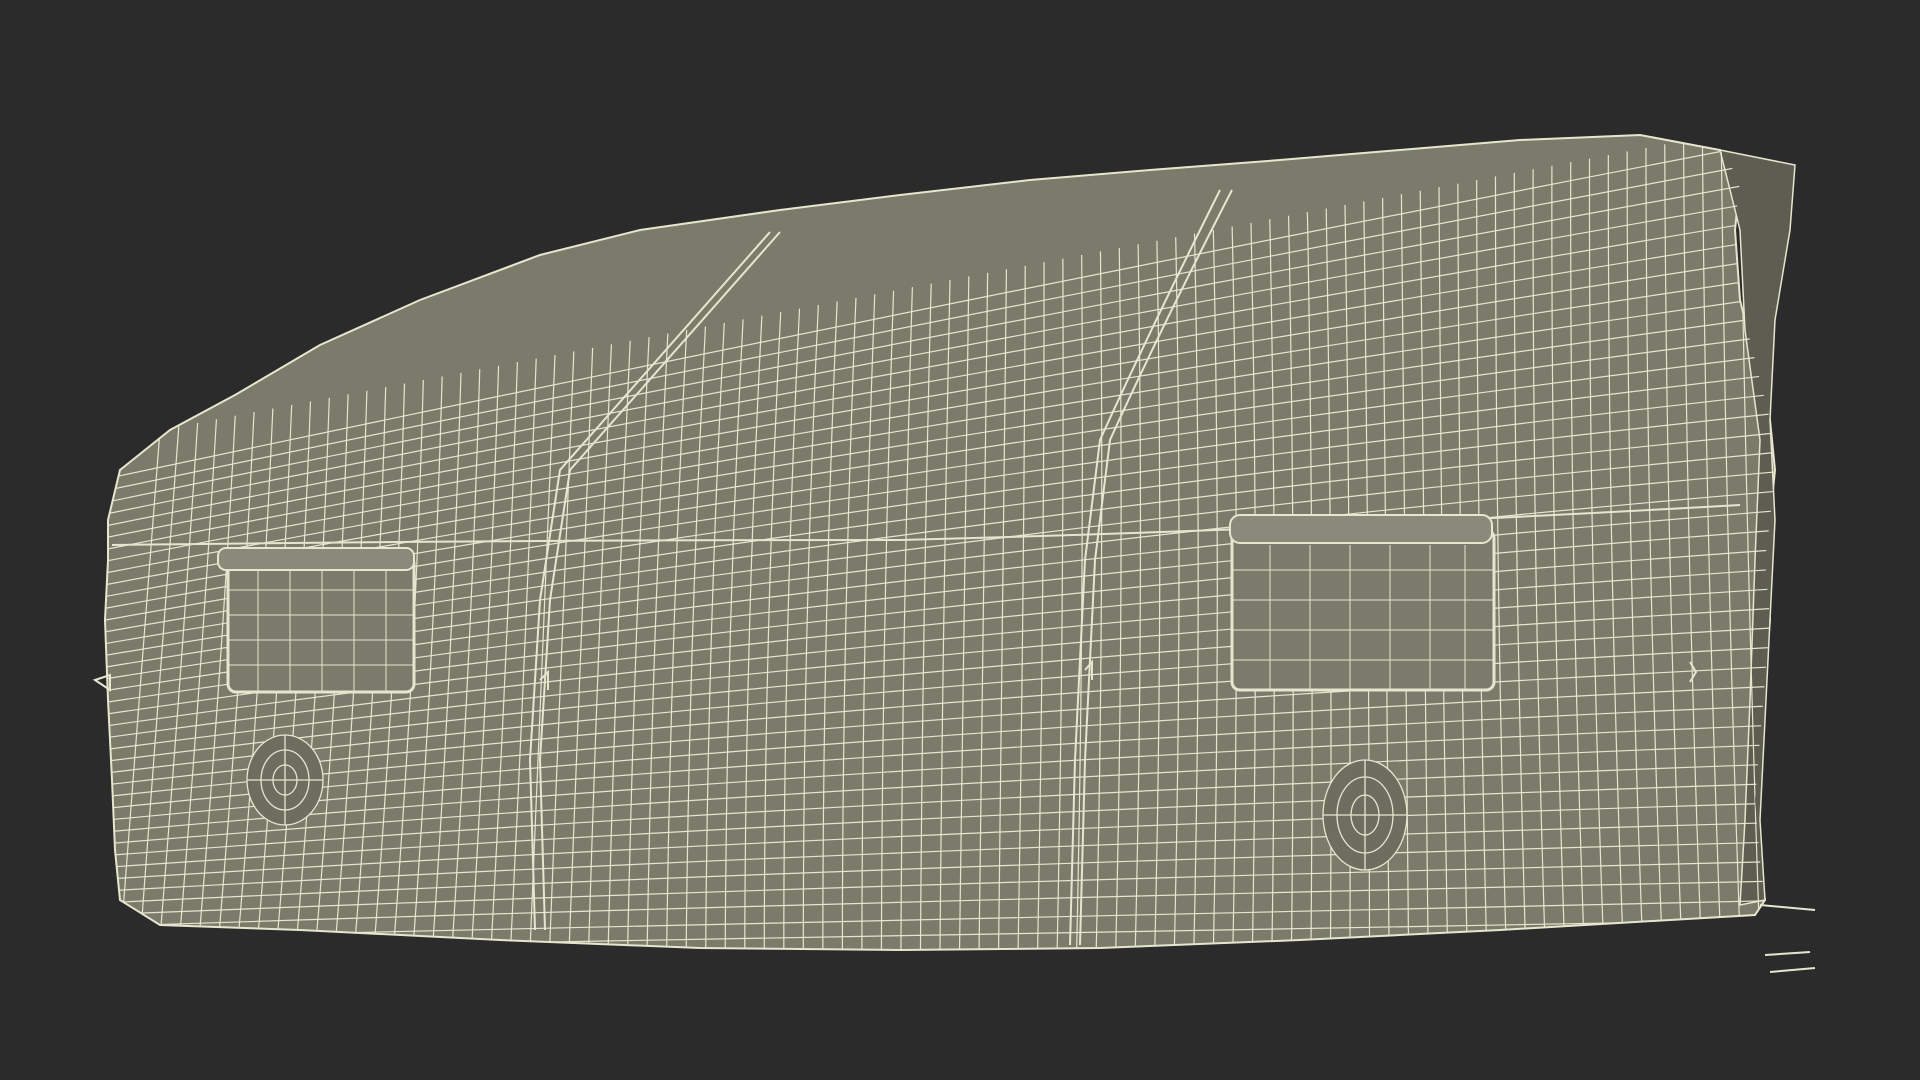 This screenshot has height=1080, width=1920. What do you see at coordinates (285, 780) in the screenshot?
I see `vent-left` at bounding box center [285, 780].